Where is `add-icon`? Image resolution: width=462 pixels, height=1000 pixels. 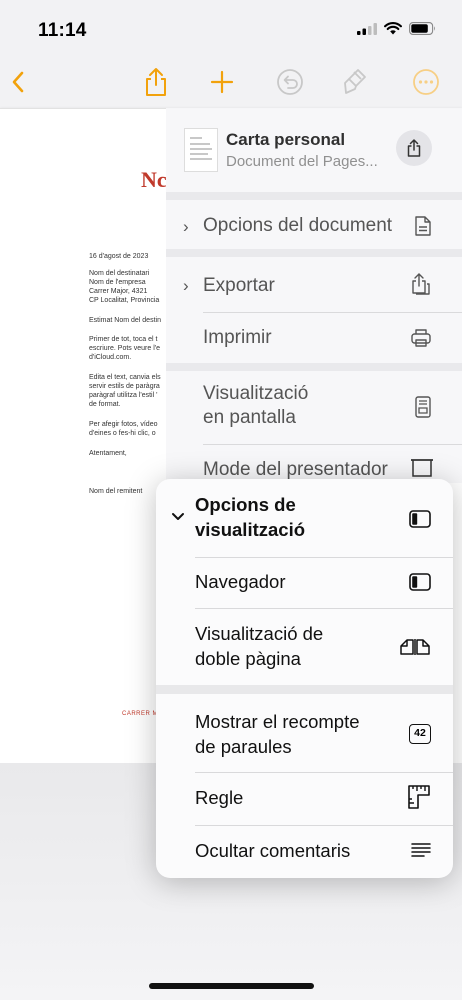
add-icon is located at coordinates (222, 82).